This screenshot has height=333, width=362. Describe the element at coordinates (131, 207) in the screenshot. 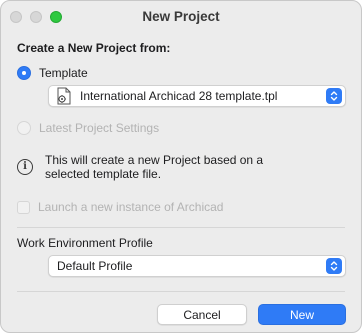

I see `launch-new-instance-label: Launch a new instance of Archicad` at that location.